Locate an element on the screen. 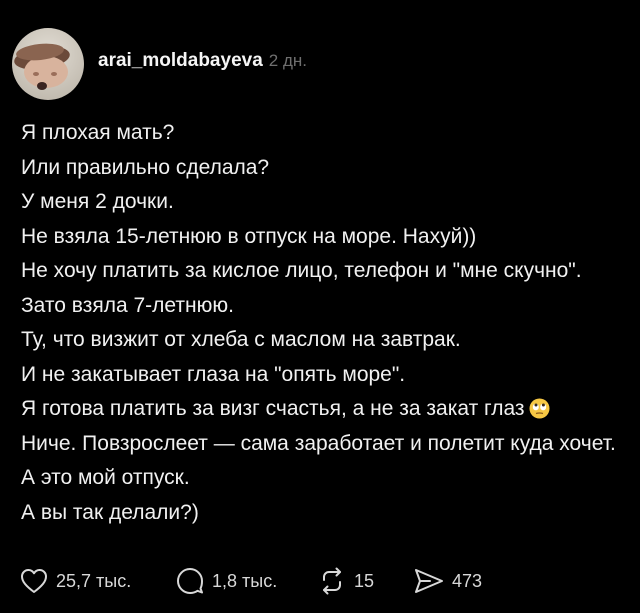 The height and width of the screenshot is (613, 640). eye-roll-emoji is located at coordinates (539, 408).